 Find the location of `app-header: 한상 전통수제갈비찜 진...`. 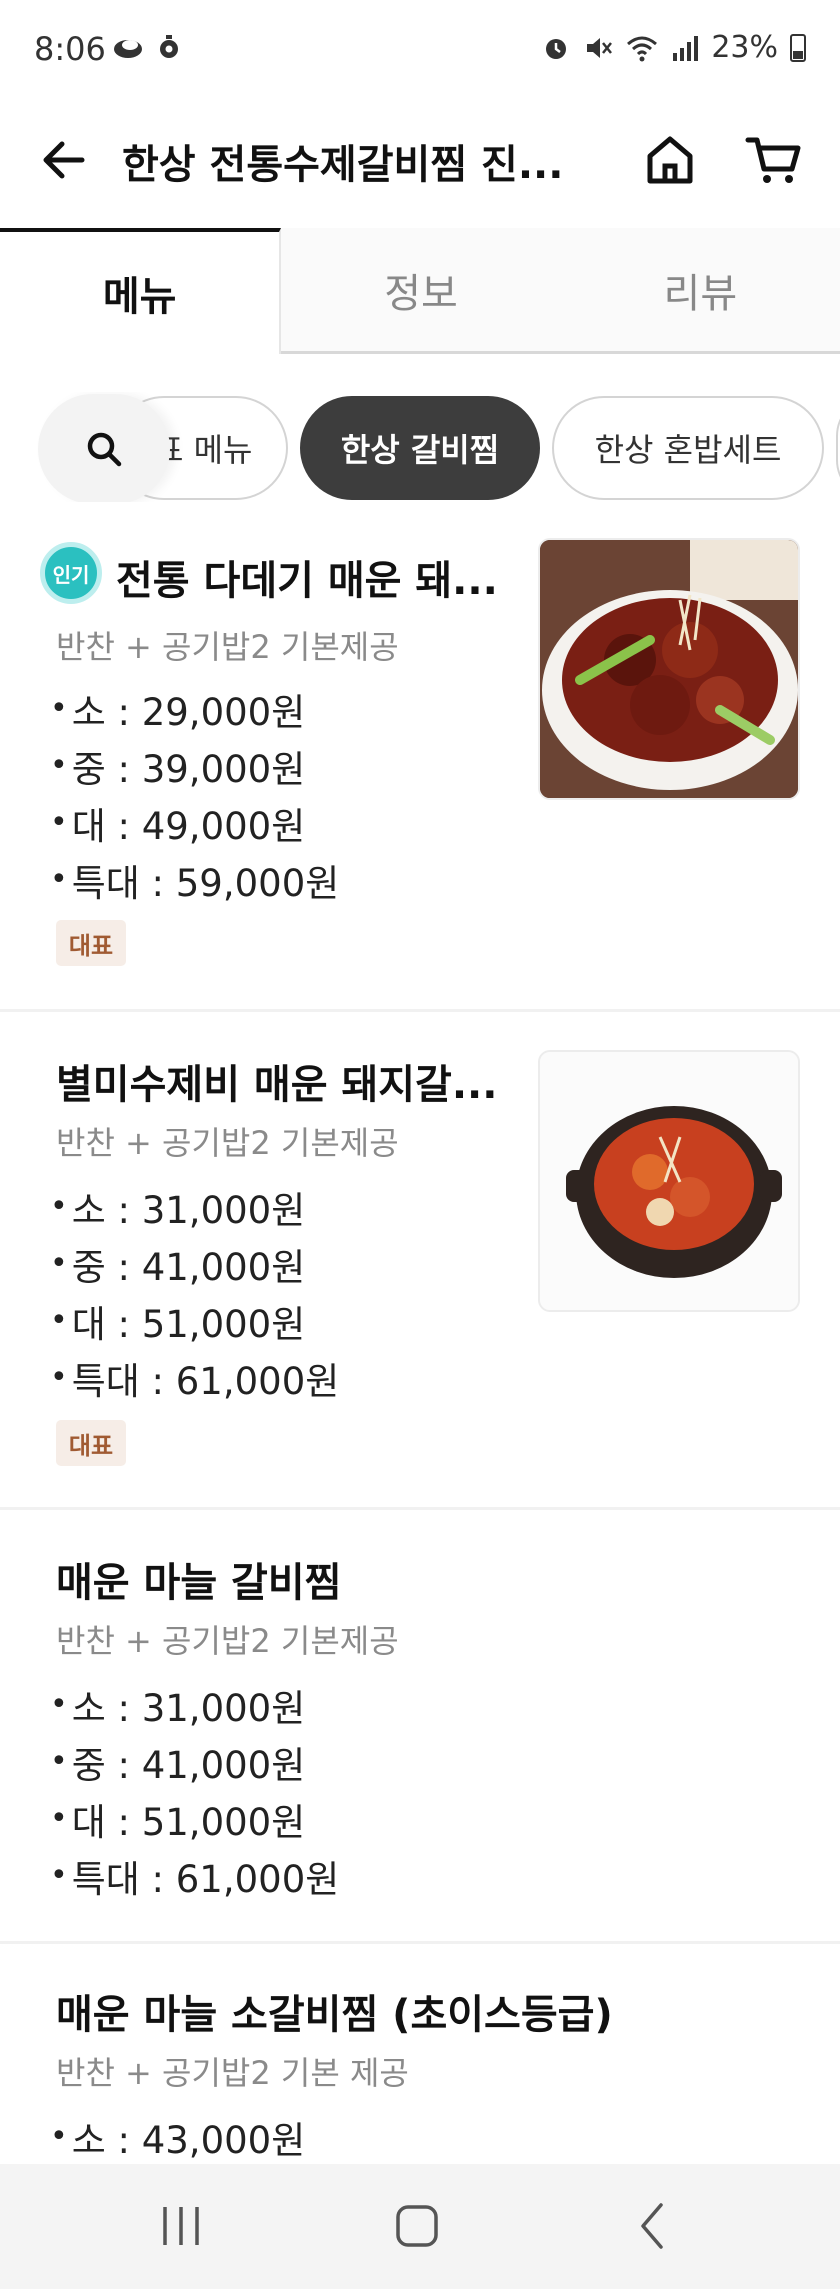

app-header: 한상 전통수제갈비찜 진... is located at coordinates (420, 160).